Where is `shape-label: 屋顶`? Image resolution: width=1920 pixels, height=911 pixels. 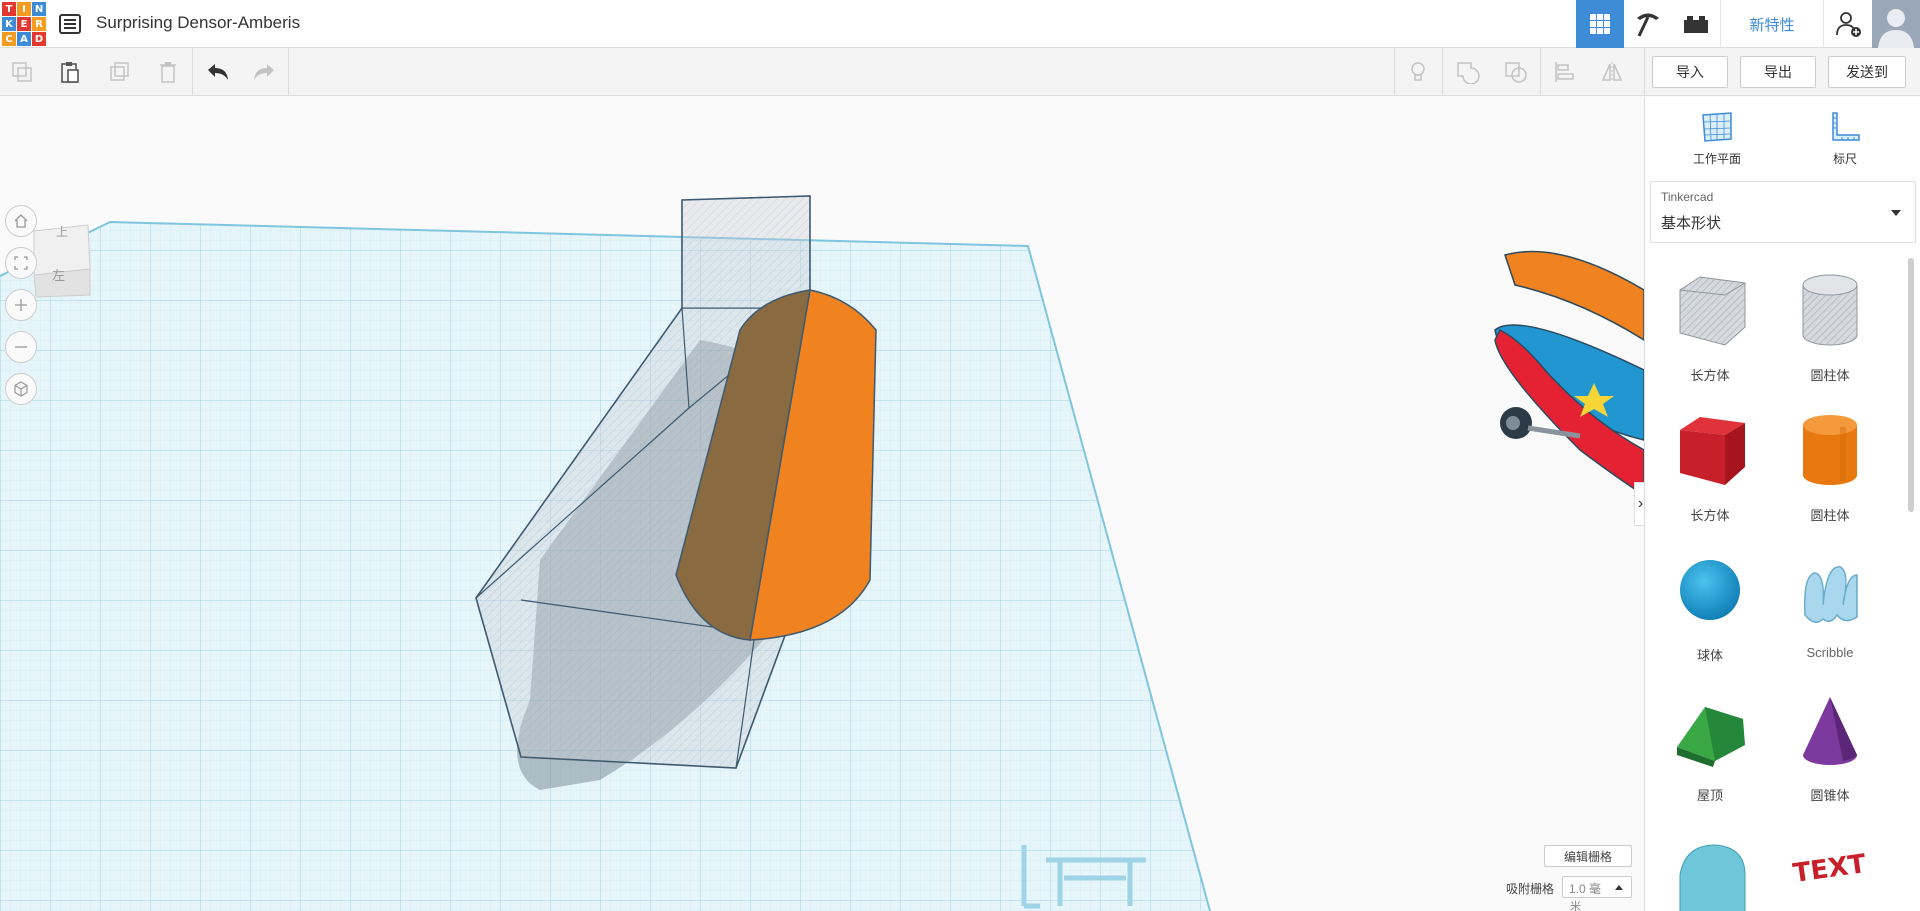
shape-label: 屋顶 is located at coordinates (1709, 795).